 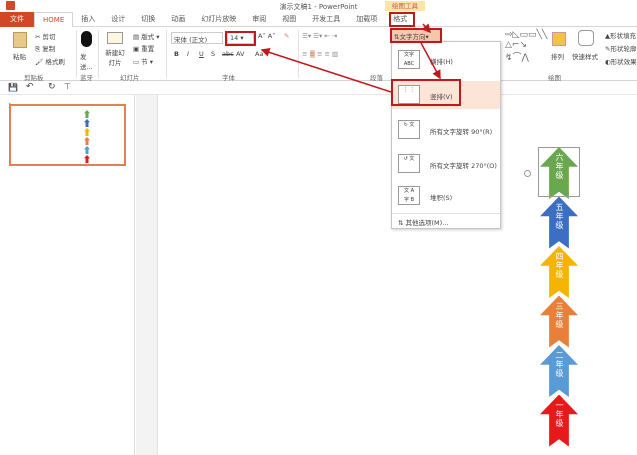 I want to click on arrow-direction-to-vertical, so click(x=430, y=61).